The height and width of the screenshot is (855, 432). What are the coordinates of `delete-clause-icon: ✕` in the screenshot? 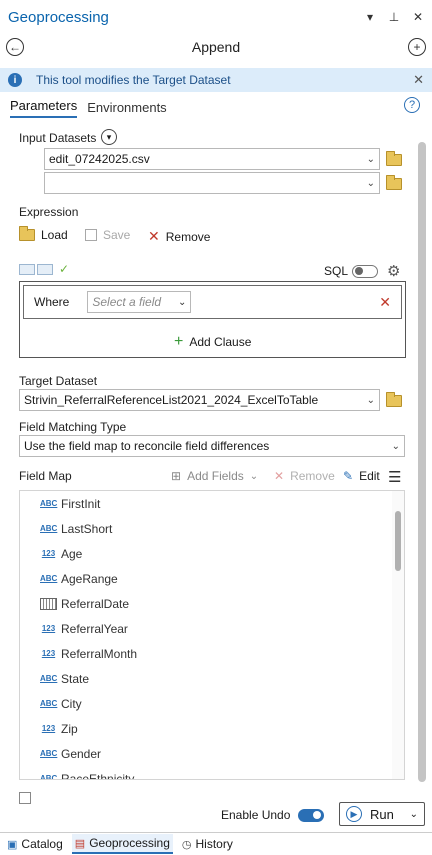 It's located at (385, 302).